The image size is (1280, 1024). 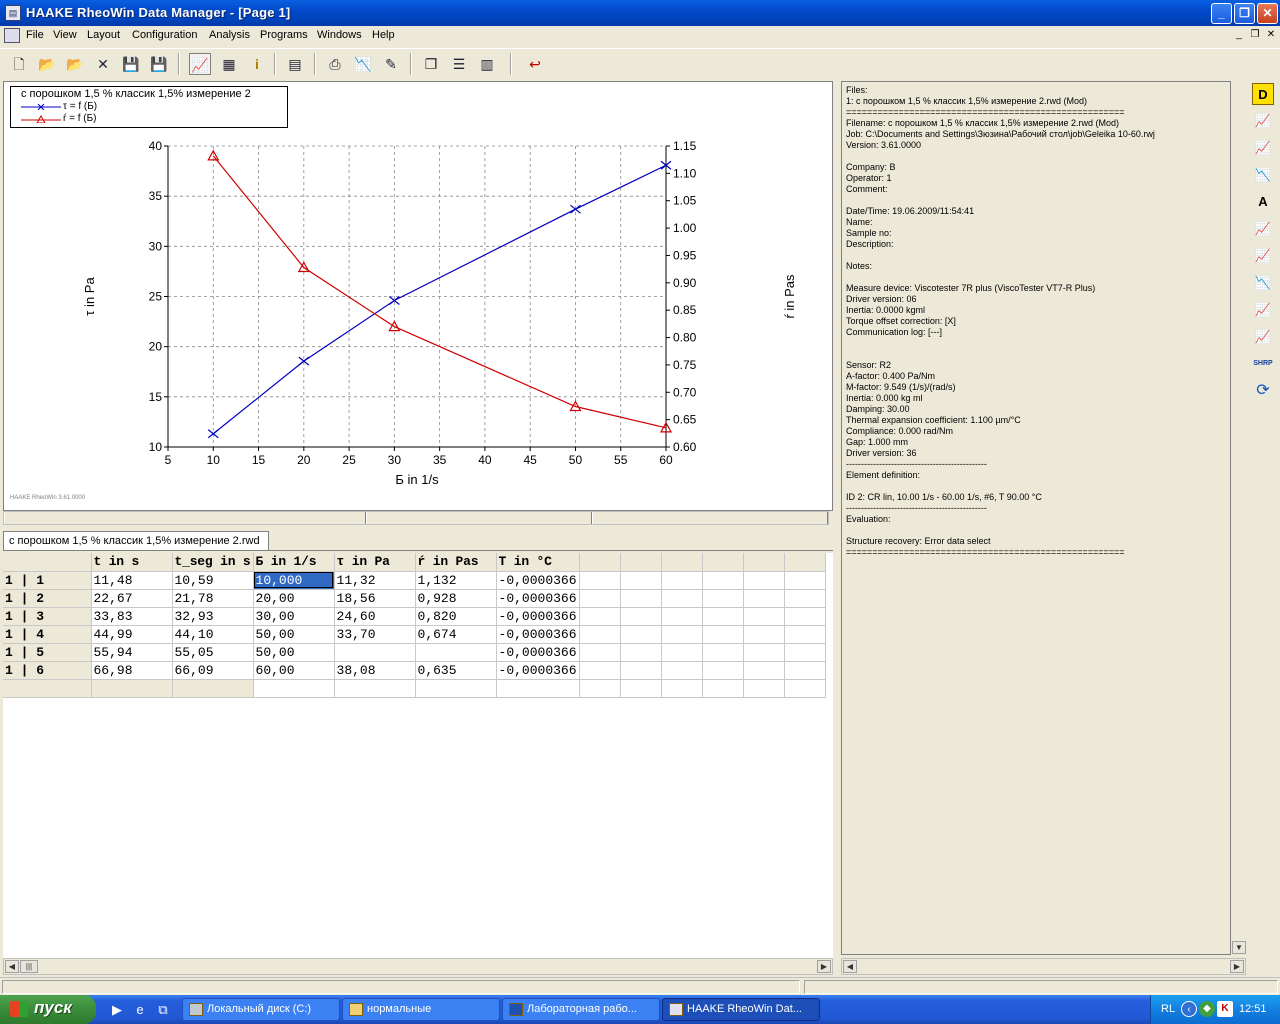 I want to click on info-vertical-scrollbar: ▼, so click(x=1239, y=518).